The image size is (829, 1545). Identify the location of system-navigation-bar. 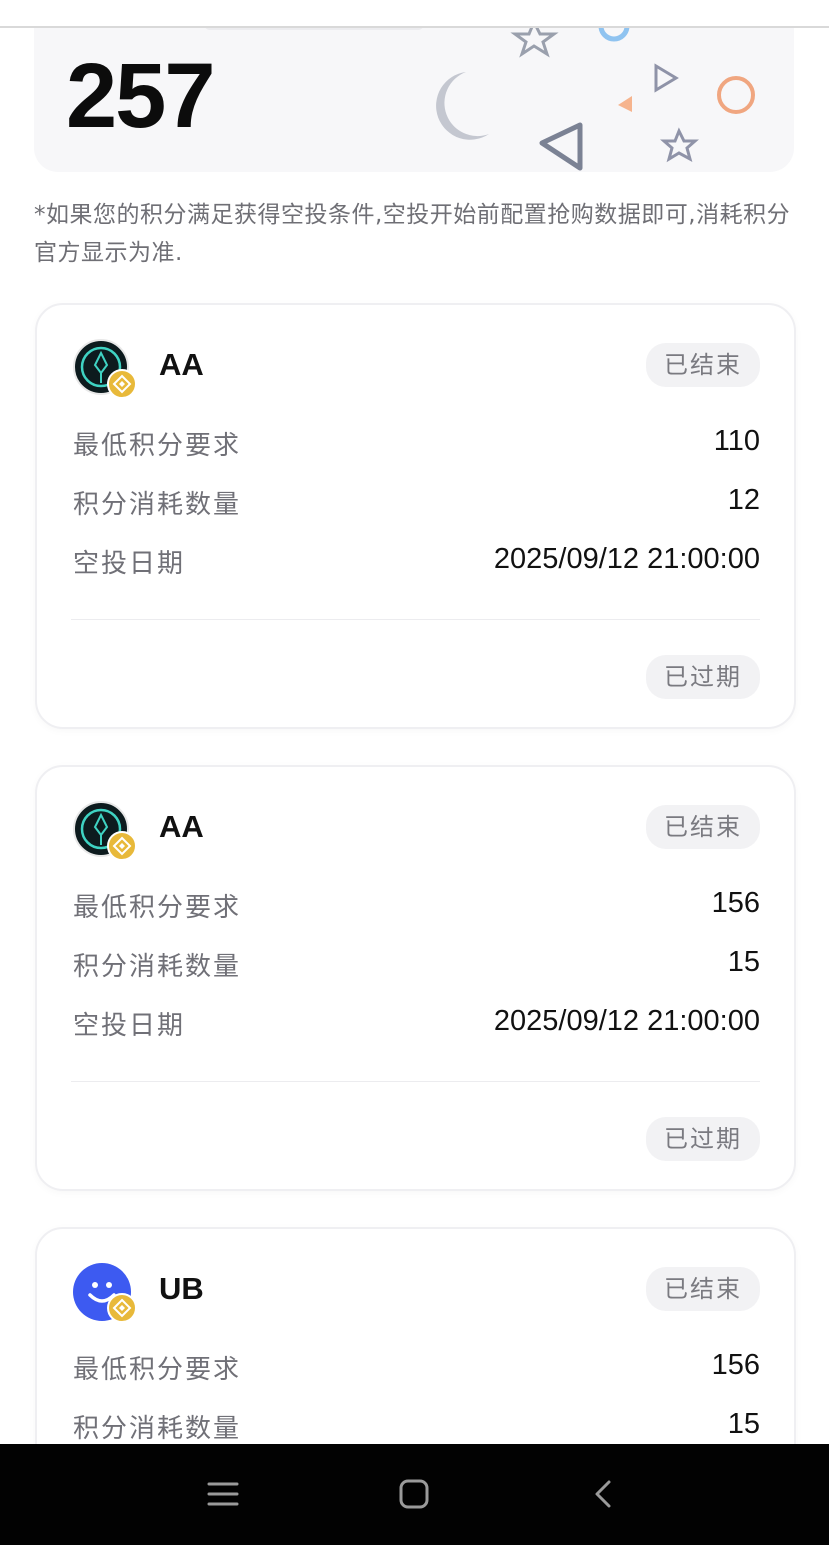
(414, 1494).